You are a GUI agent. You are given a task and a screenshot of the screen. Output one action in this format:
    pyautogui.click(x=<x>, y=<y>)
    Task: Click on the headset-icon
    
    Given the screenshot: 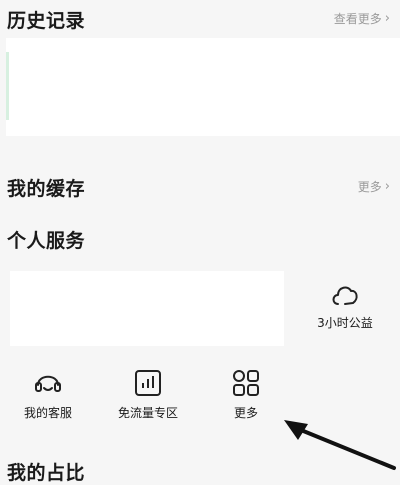 What is the action you would take?
    pyautogui.click(x=48, y=383)
    